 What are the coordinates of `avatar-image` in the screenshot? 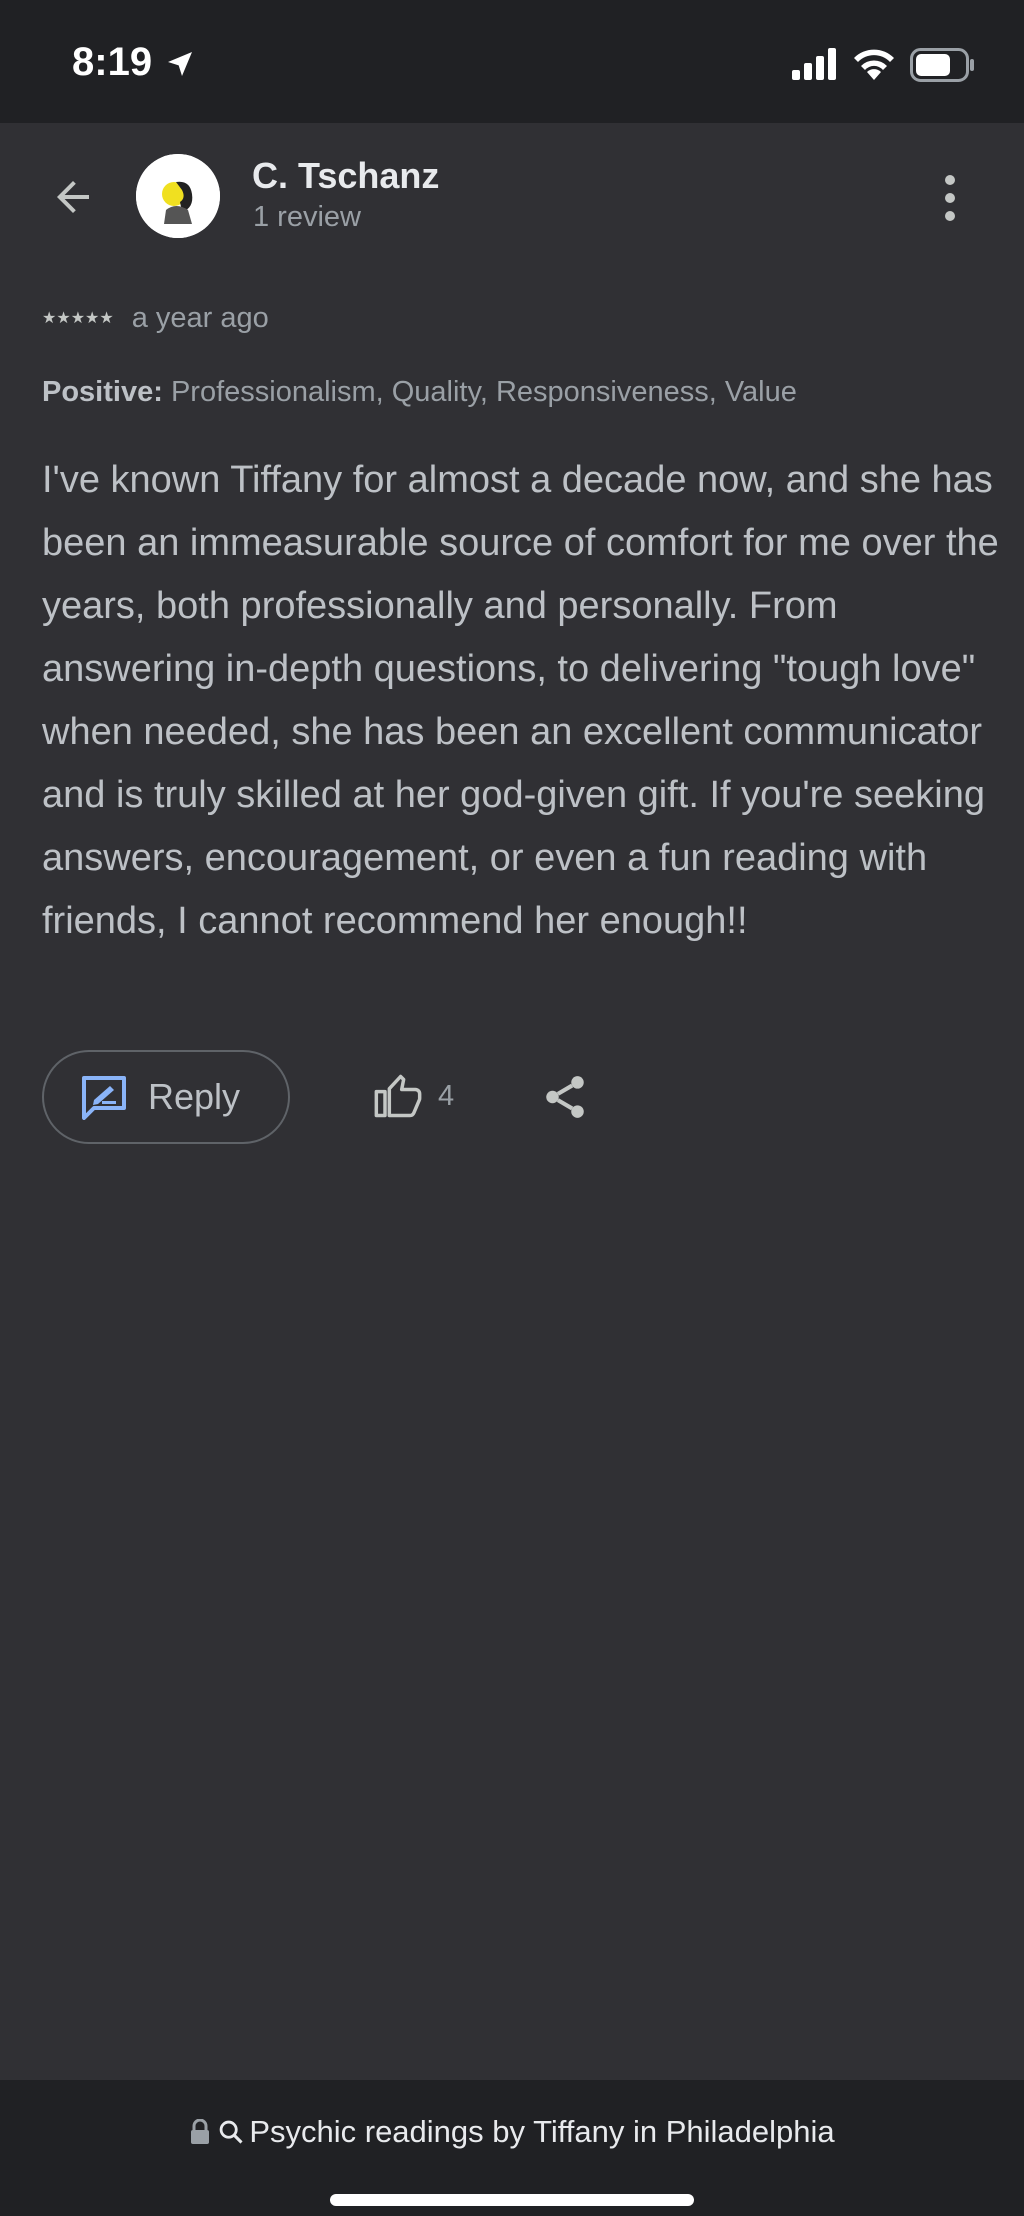 It's located at (178, 196).